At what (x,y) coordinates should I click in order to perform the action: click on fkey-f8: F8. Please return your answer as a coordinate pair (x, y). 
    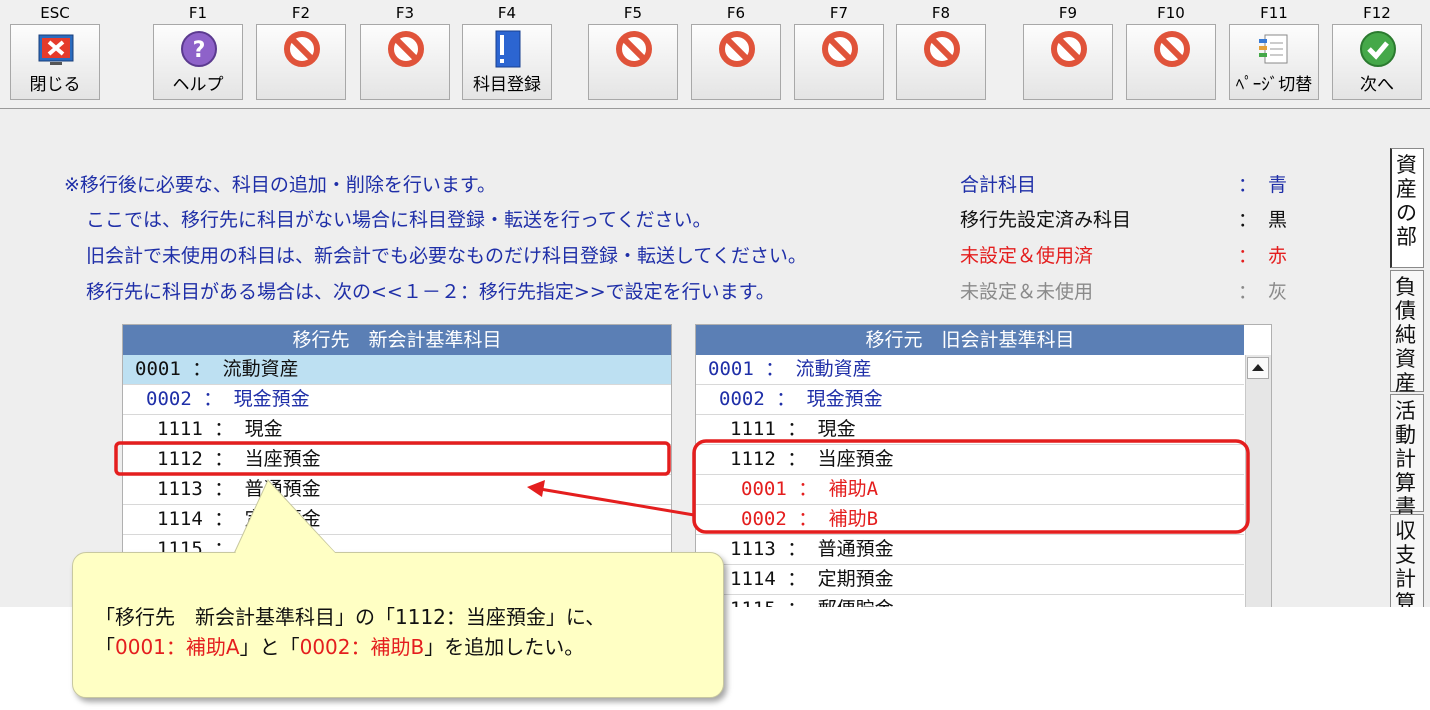
    Looking at the image, I should click on (941, 54).